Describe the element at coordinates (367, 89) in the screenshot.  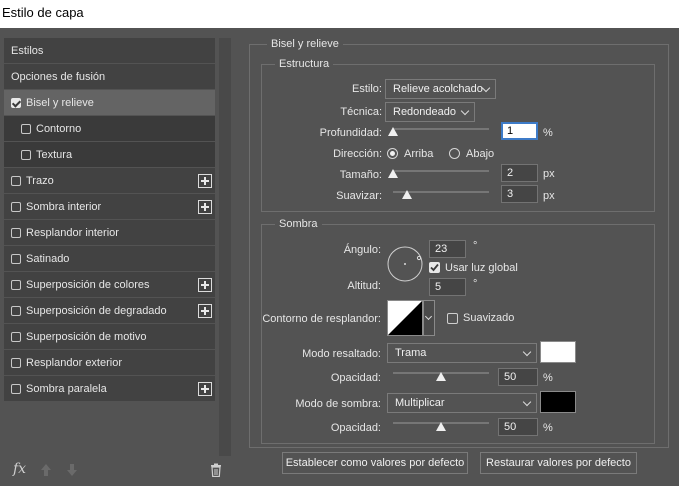
I see `style-label: Estilo:` at that location.